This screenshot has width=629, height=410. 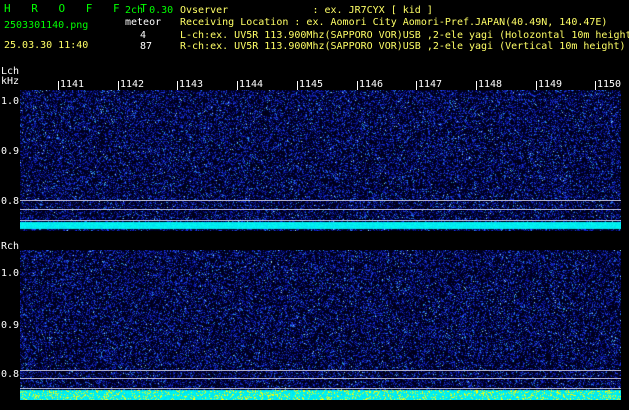 I want to click on rch-ytick-1: 1.0, so click(x=10, y=273).